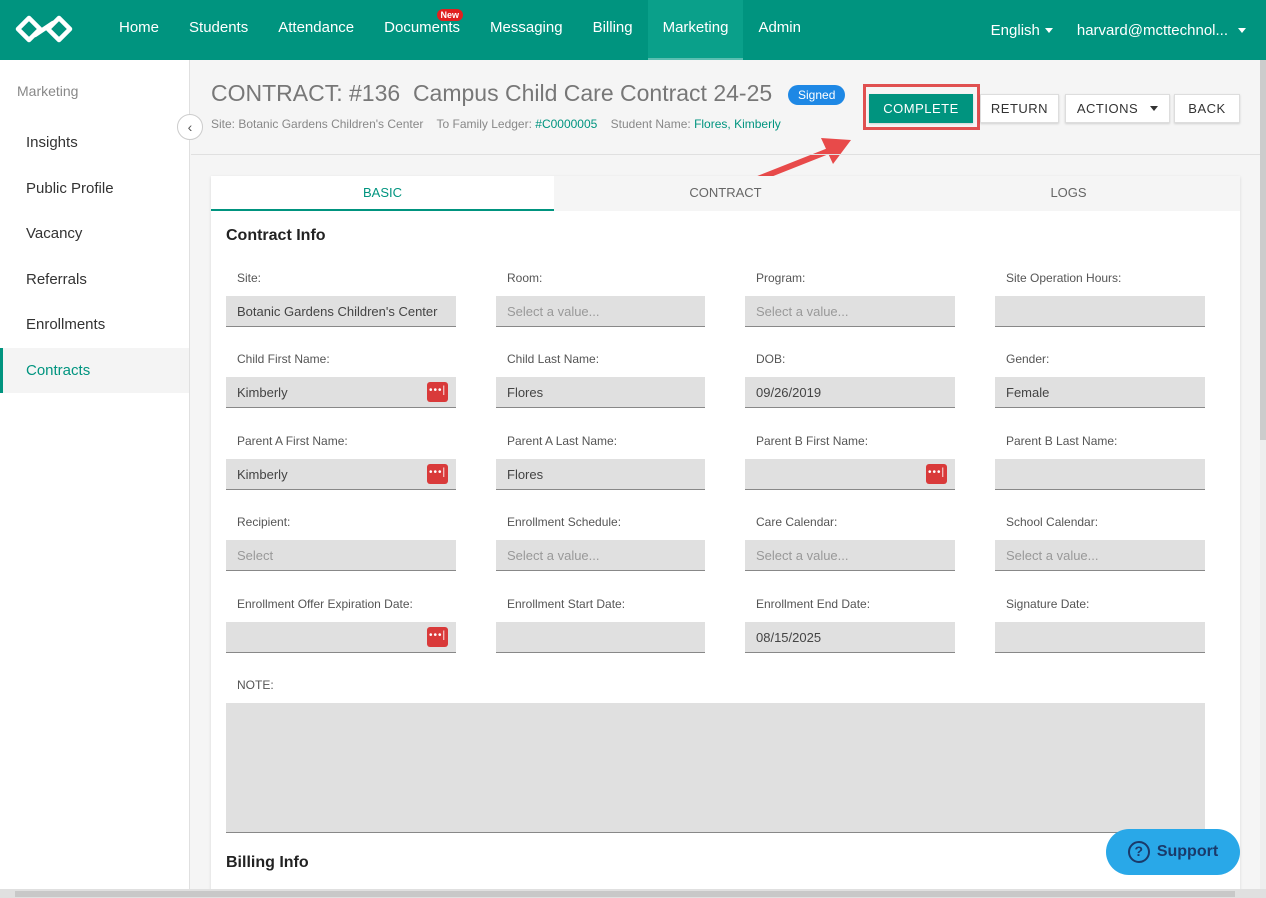 The height and width of the screenshot is (898, 1266). I want to click on sidebar-item-public-profile: Public Profile, so click(94, 189).